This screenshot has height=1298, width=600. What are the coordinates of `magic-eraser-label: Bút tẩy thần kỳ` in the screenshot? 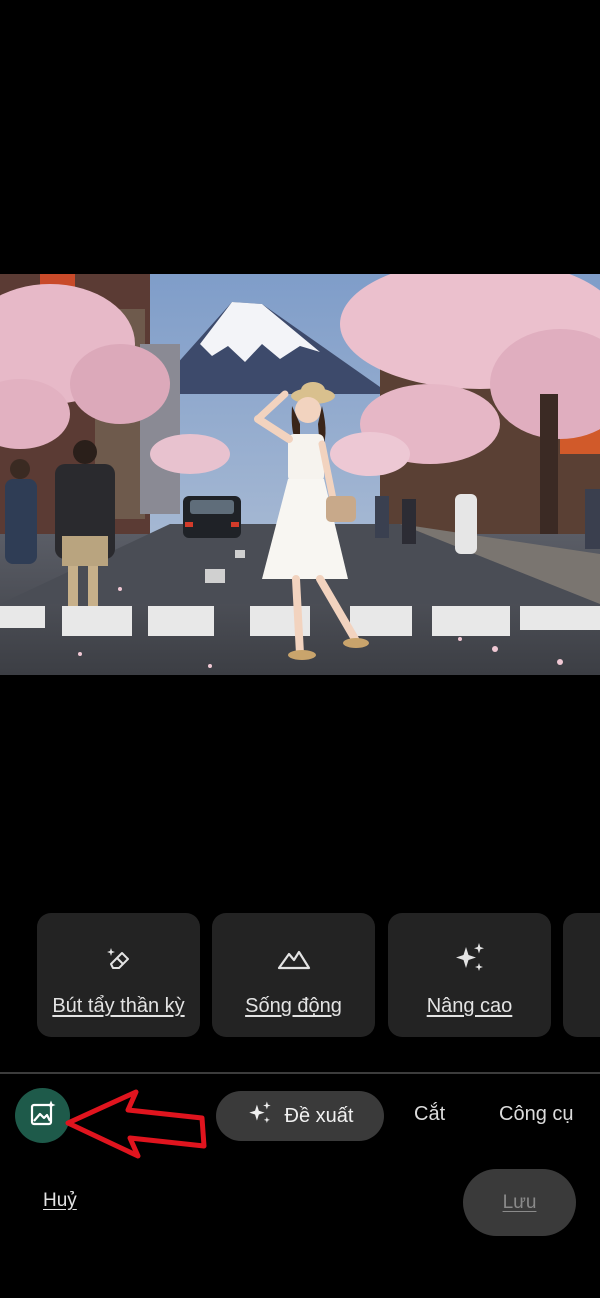 It's located at (118, 1006).